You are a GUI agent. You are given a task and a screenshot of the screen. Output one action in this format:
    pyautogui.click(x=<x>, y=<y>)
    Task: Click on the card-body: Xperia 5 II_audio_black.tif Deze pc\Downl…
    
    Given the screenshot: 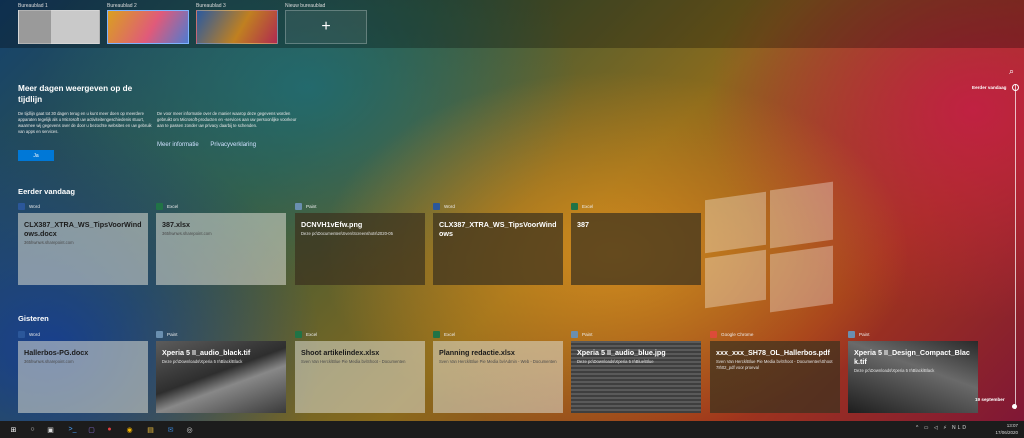 What is the action you would take?
    pyautogui.click(x=221, y=377)
    